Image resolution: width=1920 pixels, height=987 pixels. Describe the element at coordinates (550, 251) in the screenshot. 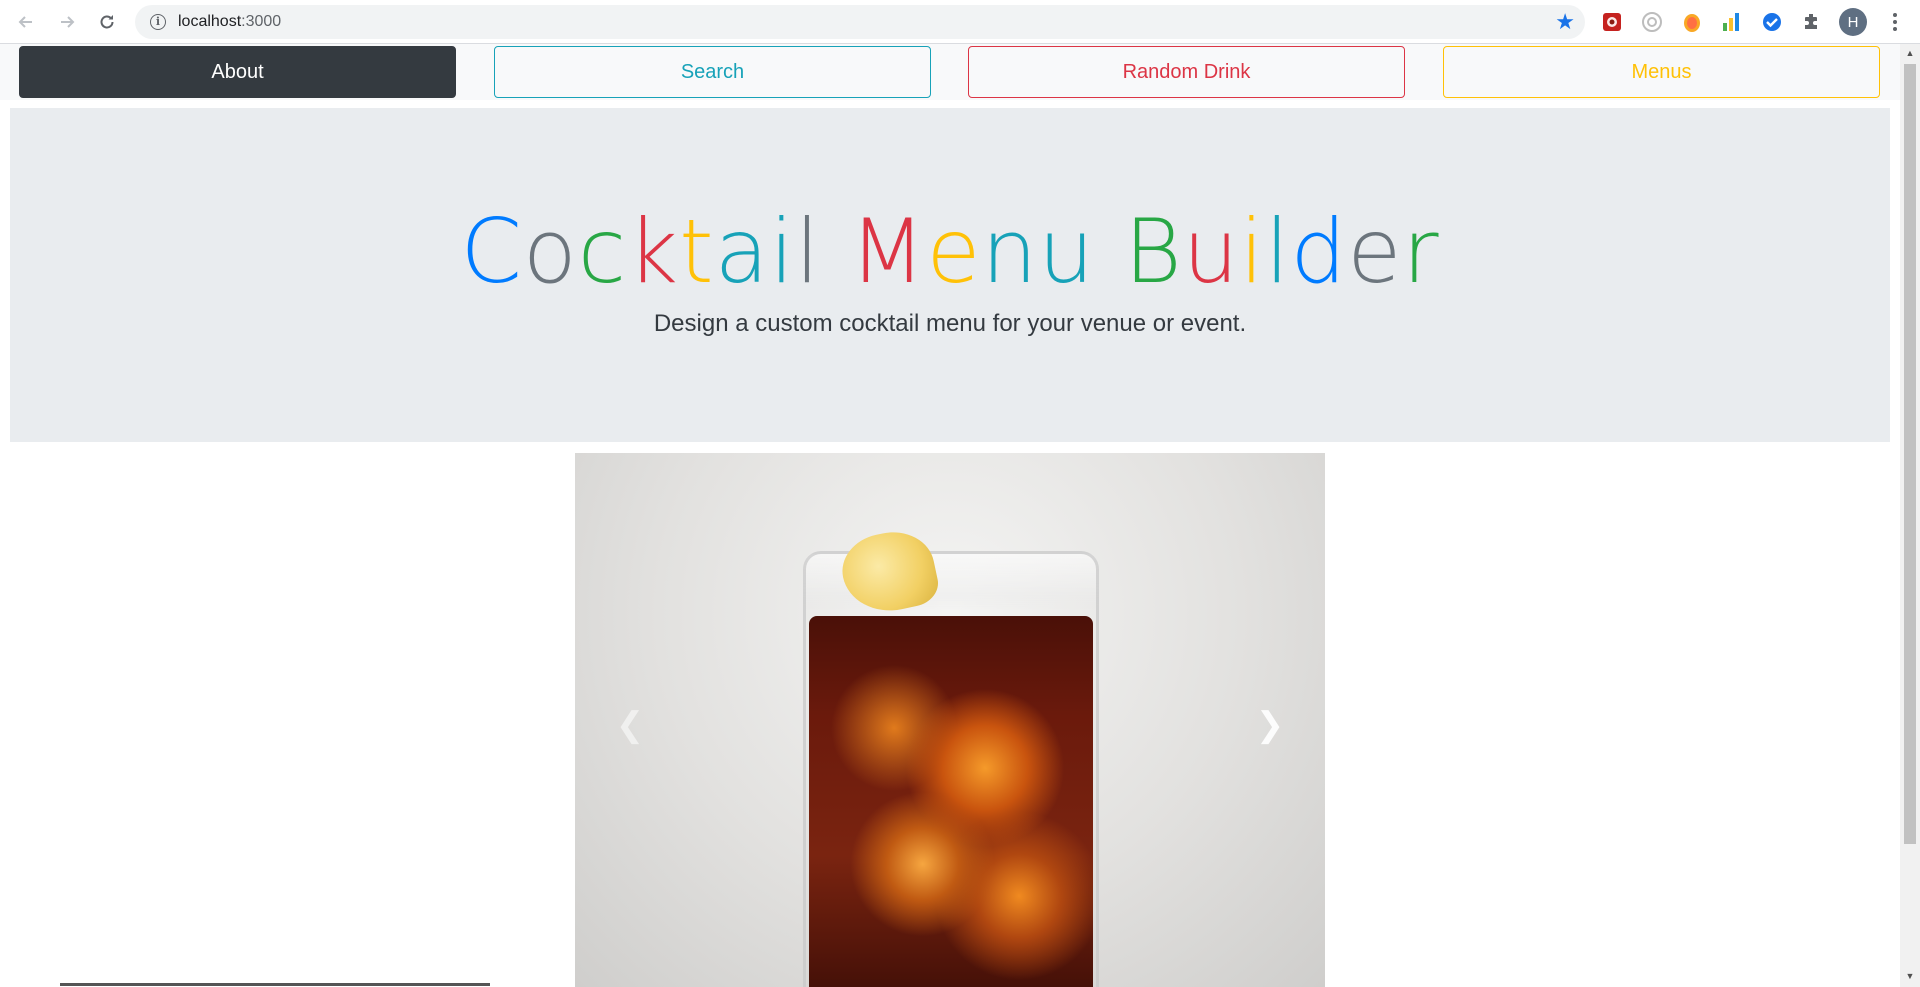

I see `title-letter: o` at that location.